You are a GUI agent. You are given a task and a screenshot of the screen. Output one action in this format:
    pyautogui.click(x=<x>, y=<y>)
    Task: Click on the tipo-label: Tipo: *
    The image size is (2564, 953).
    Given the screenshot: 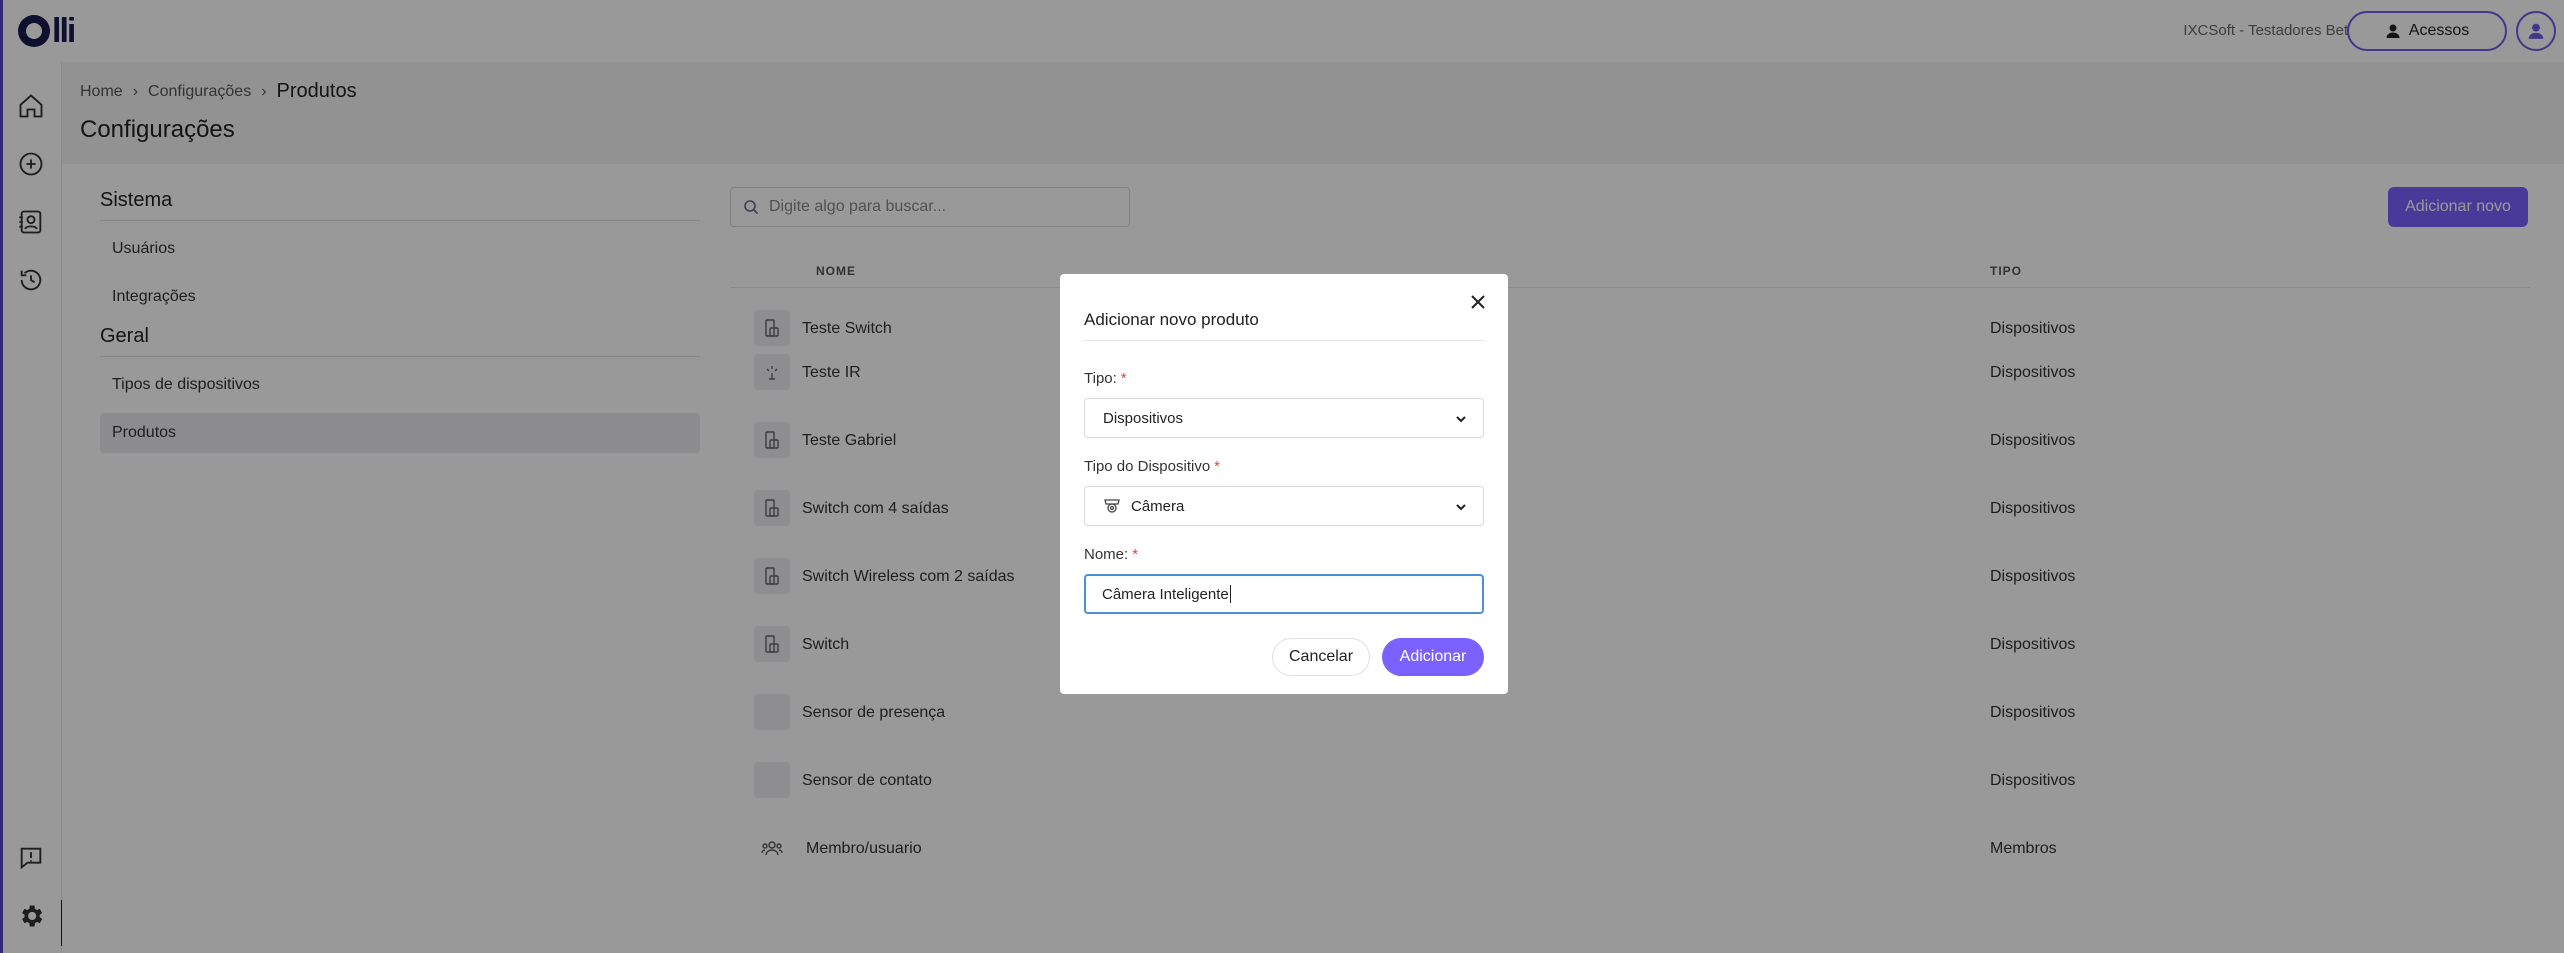 What is the action you would take?
    pyautogui.click(x=1105, y=378)
    